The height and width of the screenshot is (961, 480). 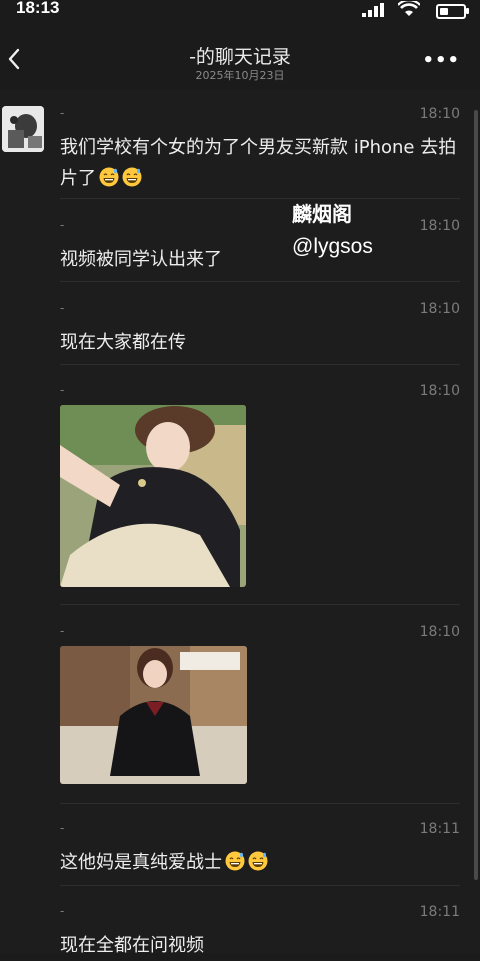 I want to click on message-text-content: 我们学校有个女的为了个男友买新款 iPhone 去拍片了, so click(x=258, y=163).